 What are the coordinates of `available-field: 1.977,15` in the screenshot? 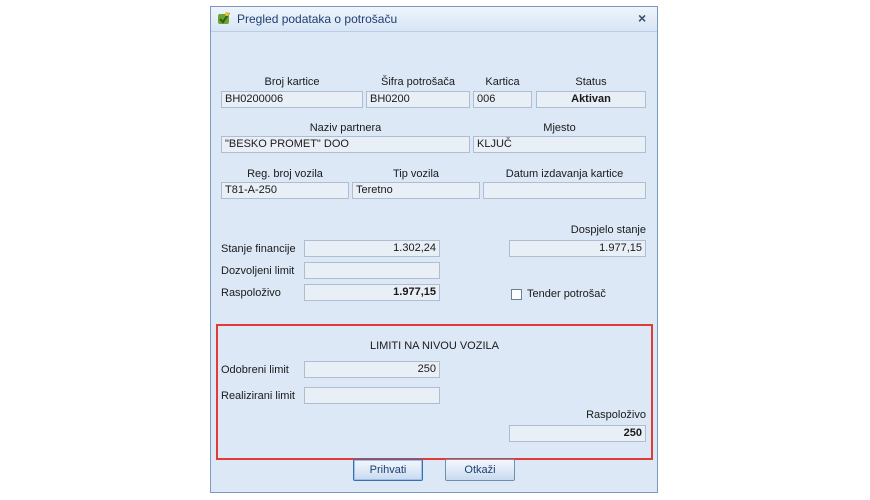 It's located at (372, 292).